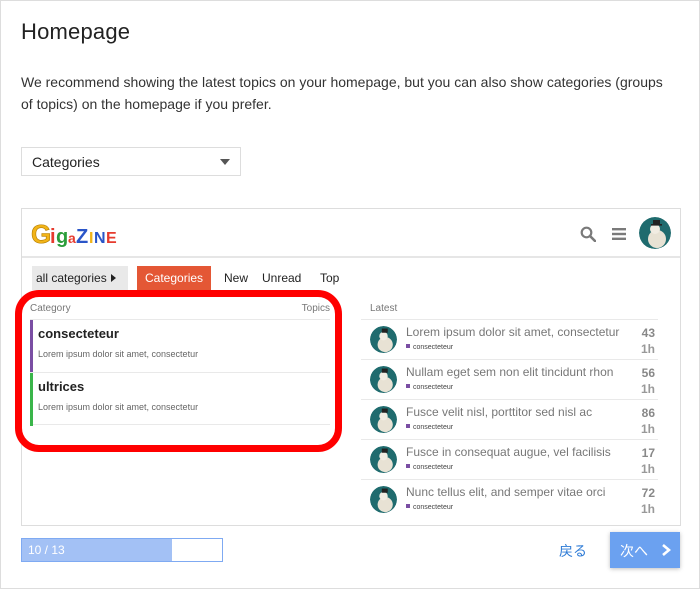  I want to click on hamburger-menu-icon, so click(619, 234).